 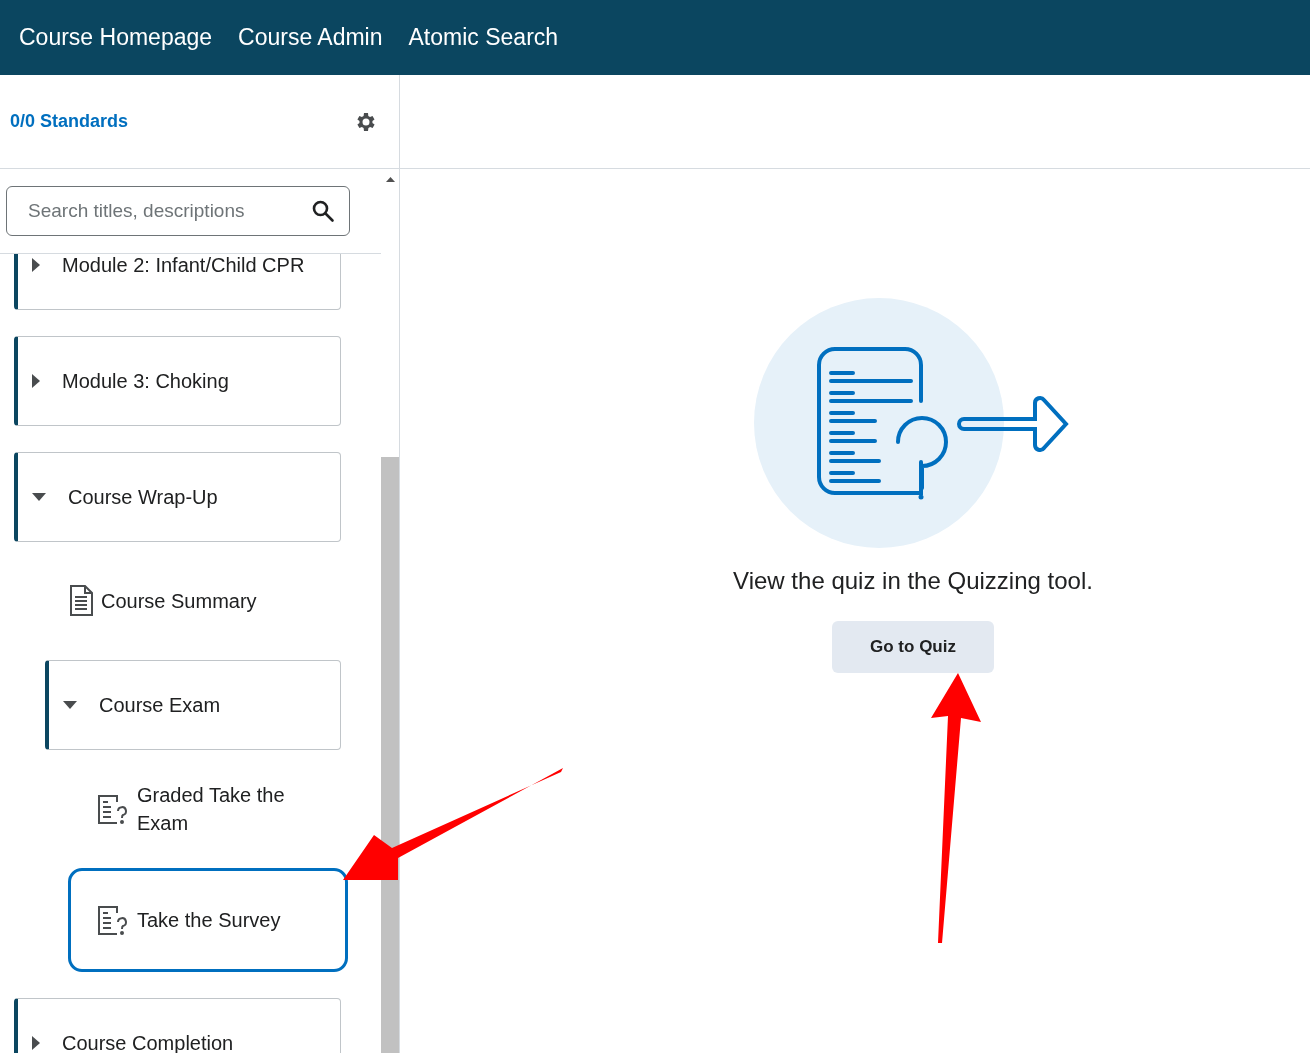 I want to click on module-card: Course Exam, so click(x=193, y=705).